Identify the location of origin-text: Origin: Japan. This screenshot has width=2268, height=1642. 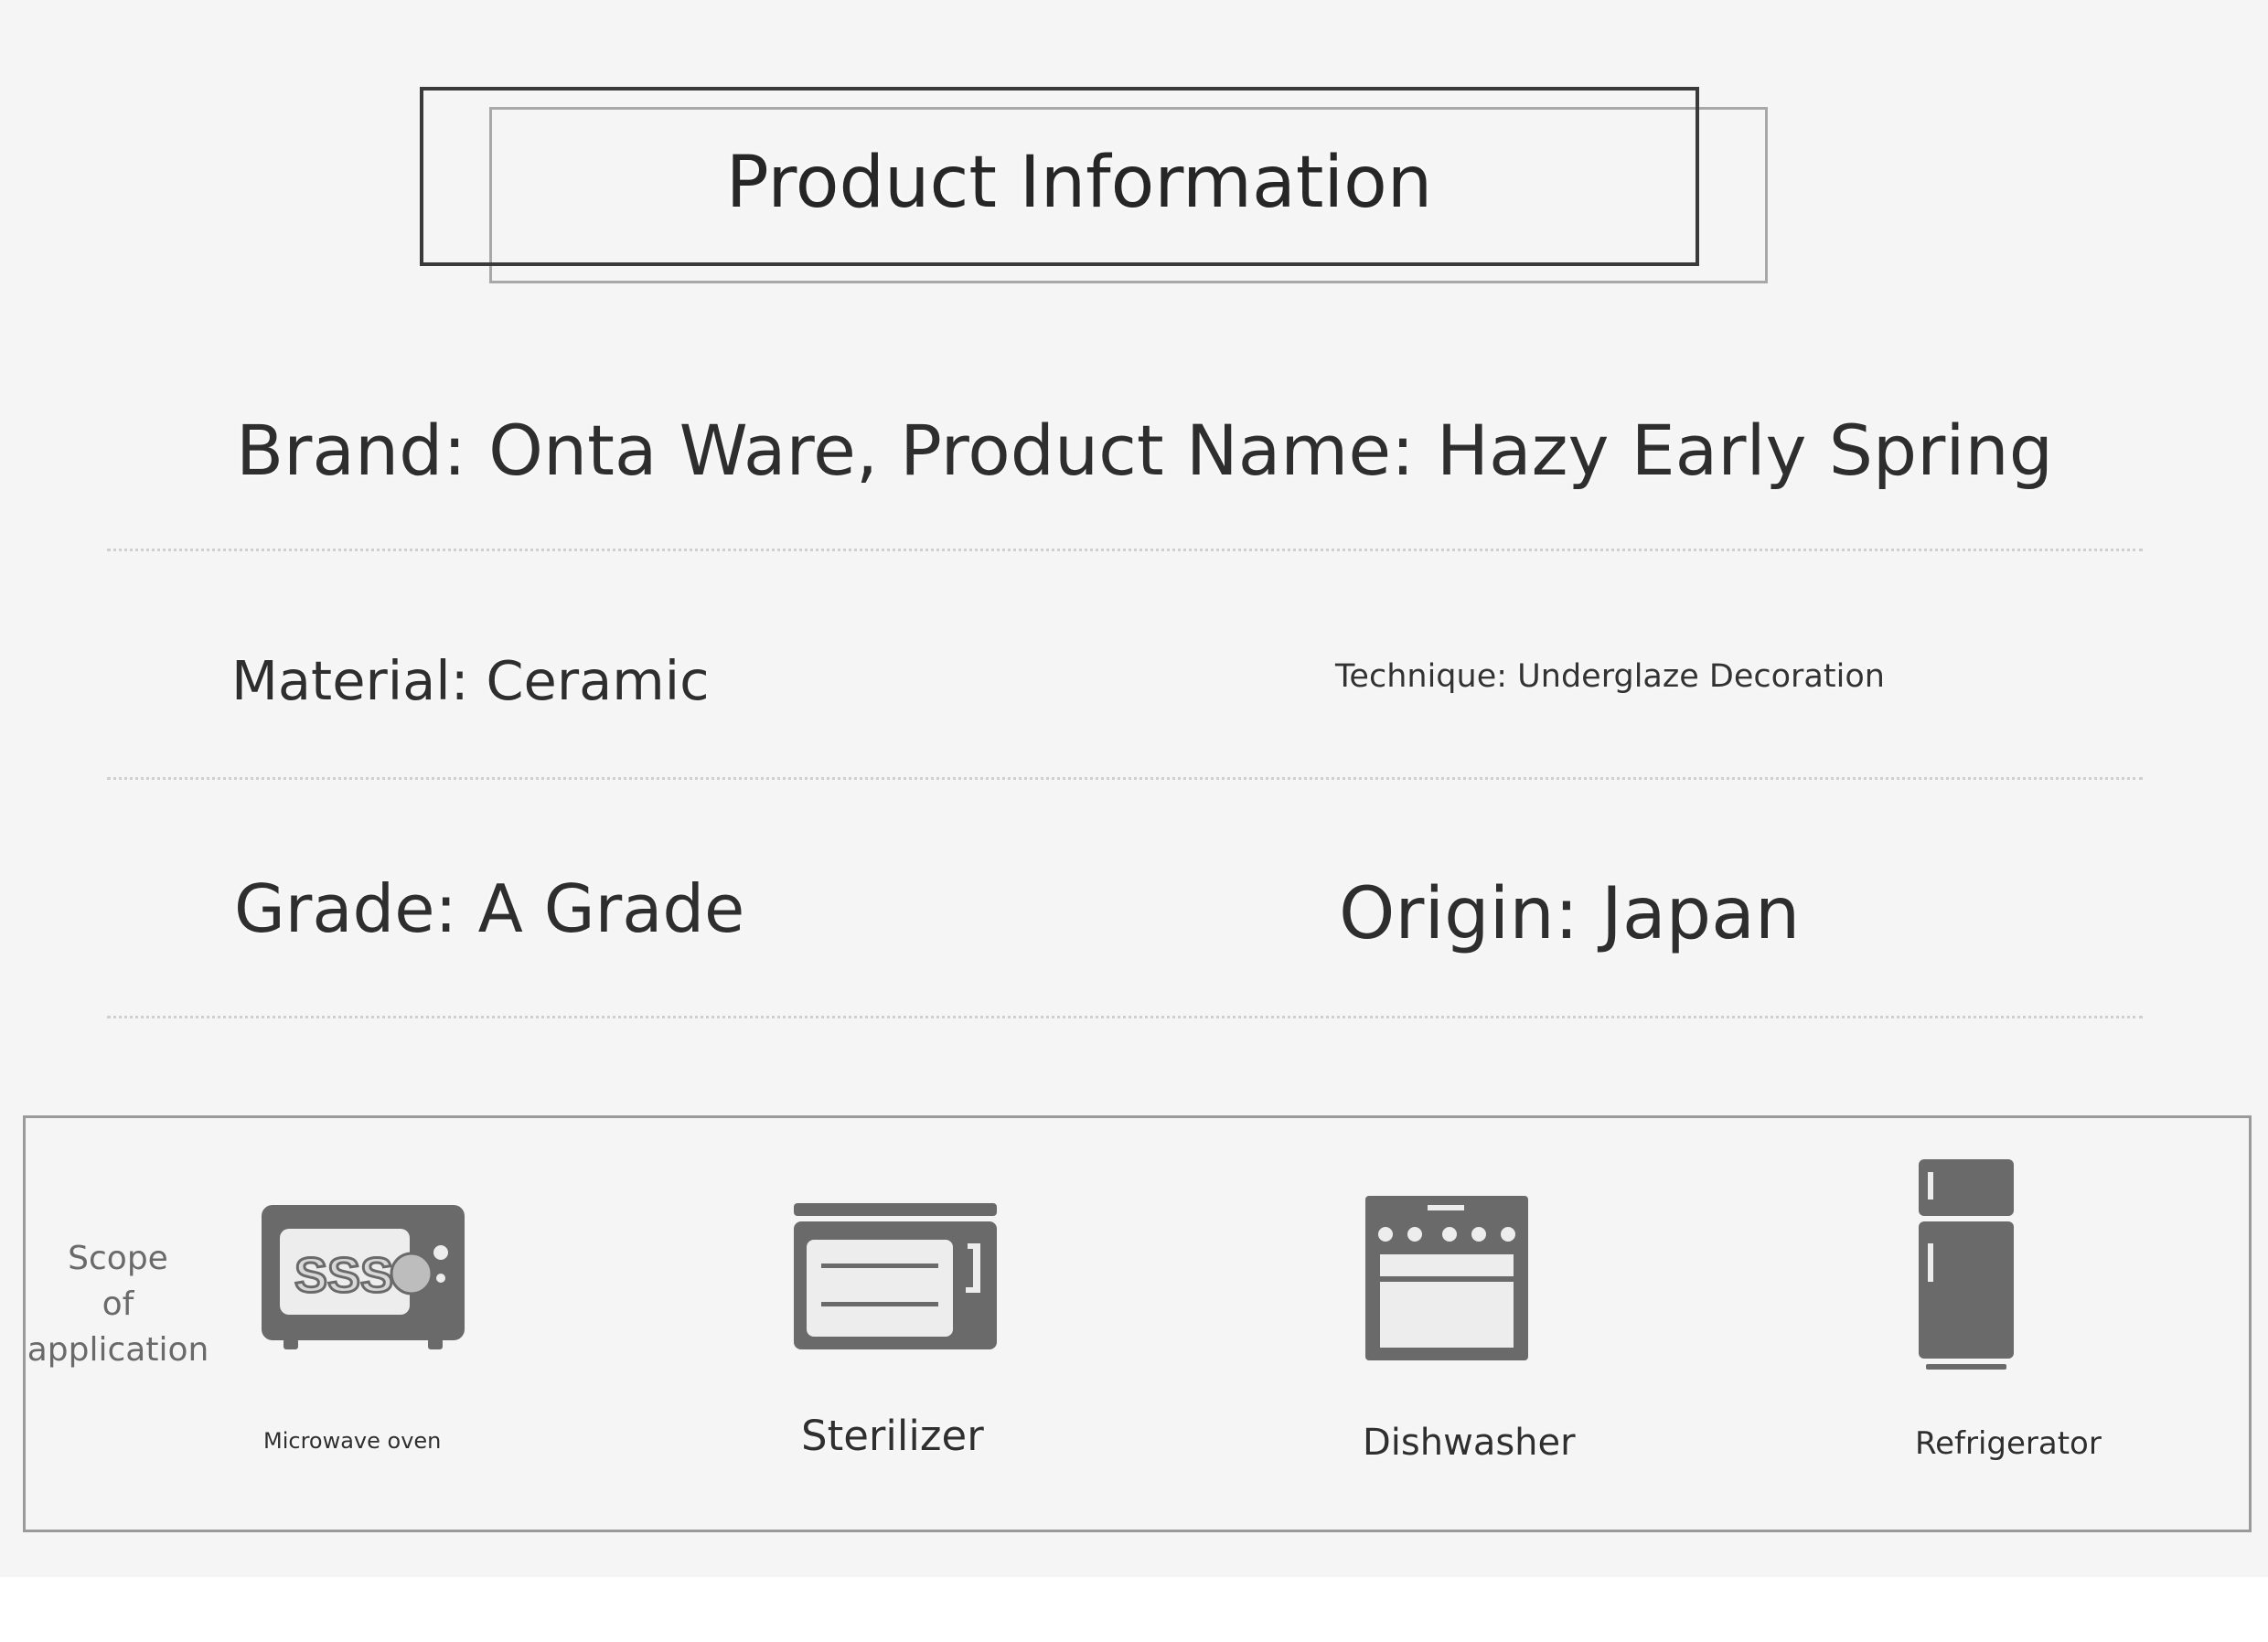
(1570, 914).